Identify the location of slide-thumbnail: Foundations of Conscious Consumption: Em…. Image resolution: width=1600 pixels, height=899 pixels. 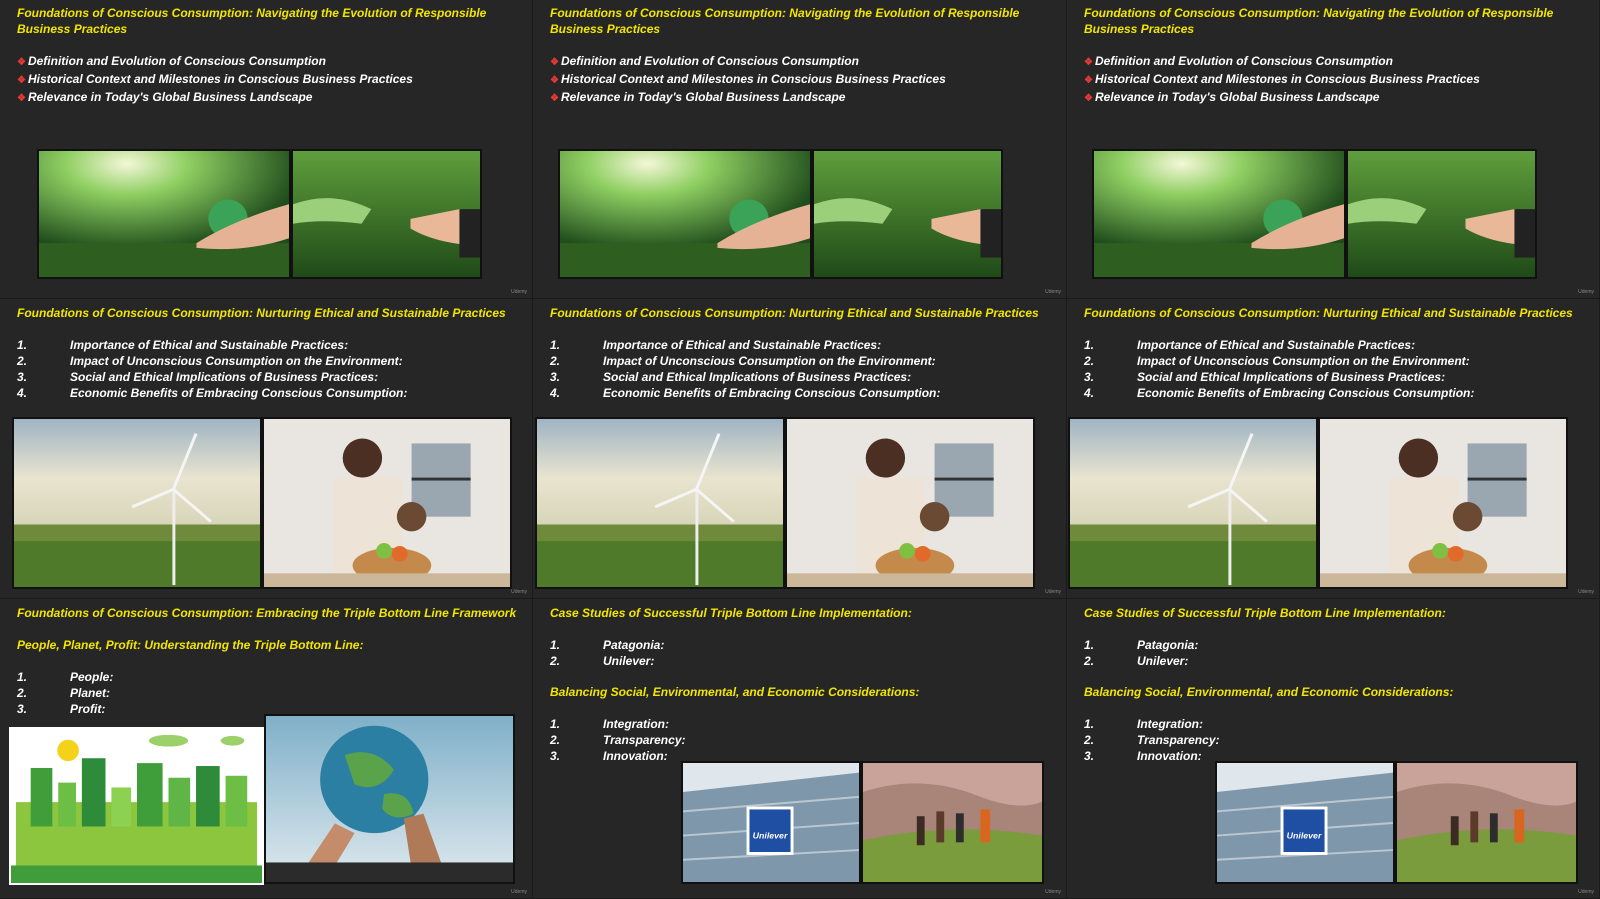
(266, 749).